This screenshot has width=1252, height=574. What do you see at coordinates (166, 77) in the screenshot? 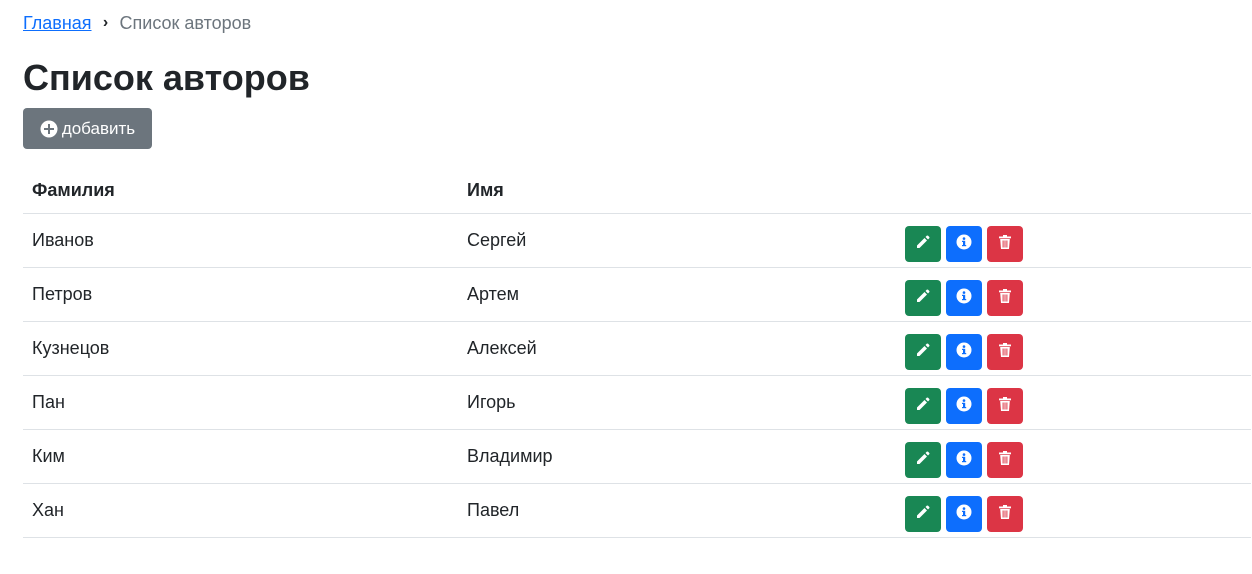
I see `page-title: Список авторов` at bounding box center [166, 77].